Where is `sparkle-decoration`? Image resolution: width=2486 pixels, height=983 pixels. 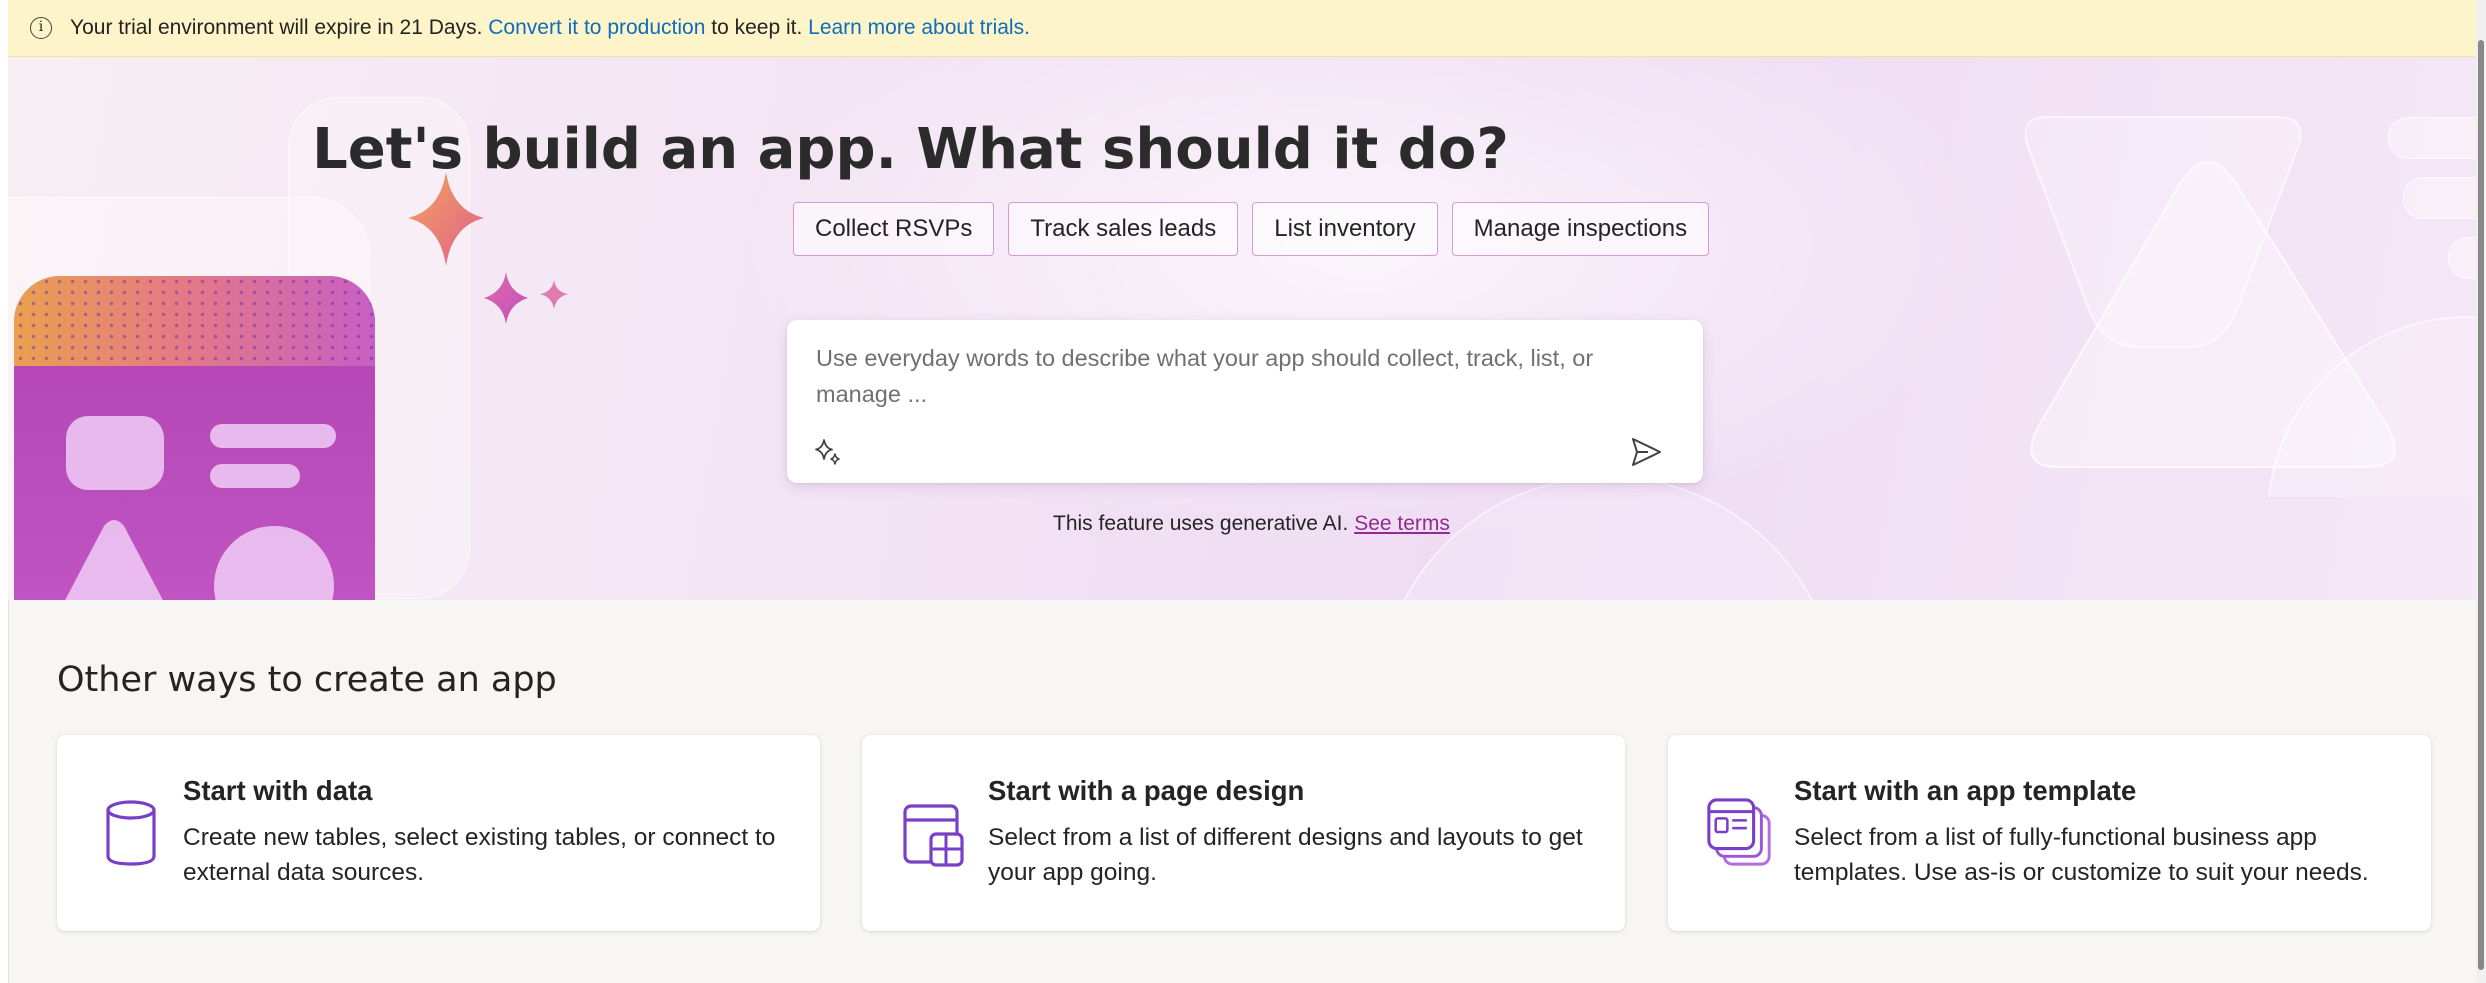
sparkle-decoration is located at coordinates (488, 248).